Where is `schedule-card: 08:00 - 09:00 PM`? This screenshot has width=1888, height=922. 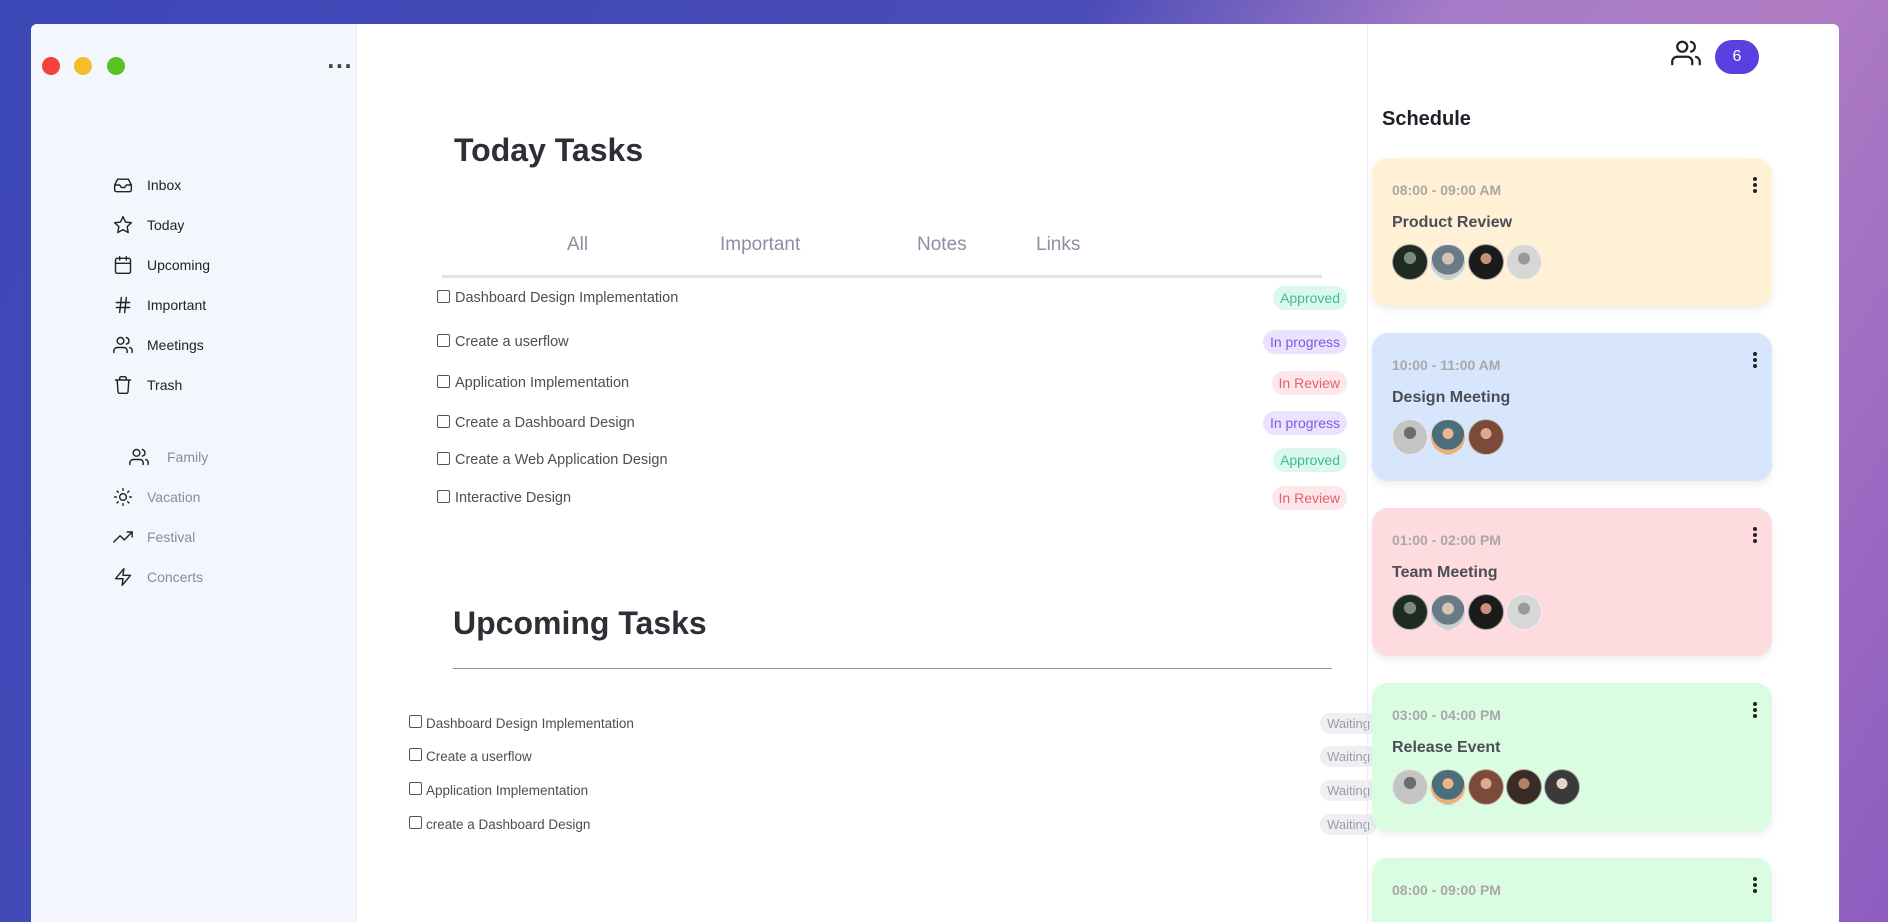
schedule-card: 08:00 - 09:00 PM is located at coordinates (1572, 890).